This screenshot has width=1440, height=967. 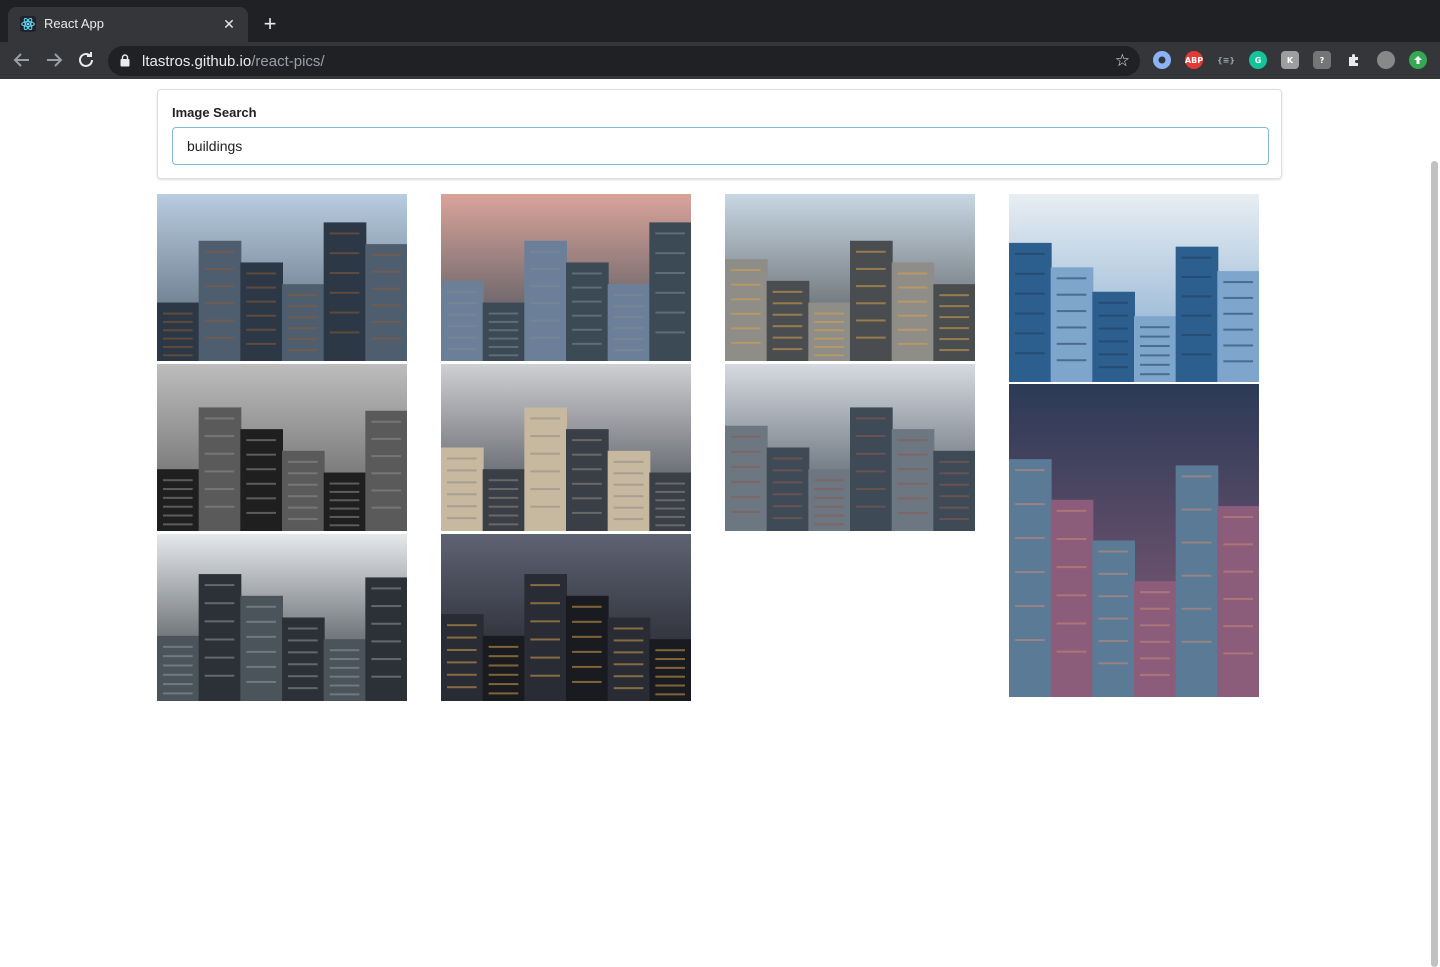 I want to click on k-extension-label: K, so click(x=1290, y=60).